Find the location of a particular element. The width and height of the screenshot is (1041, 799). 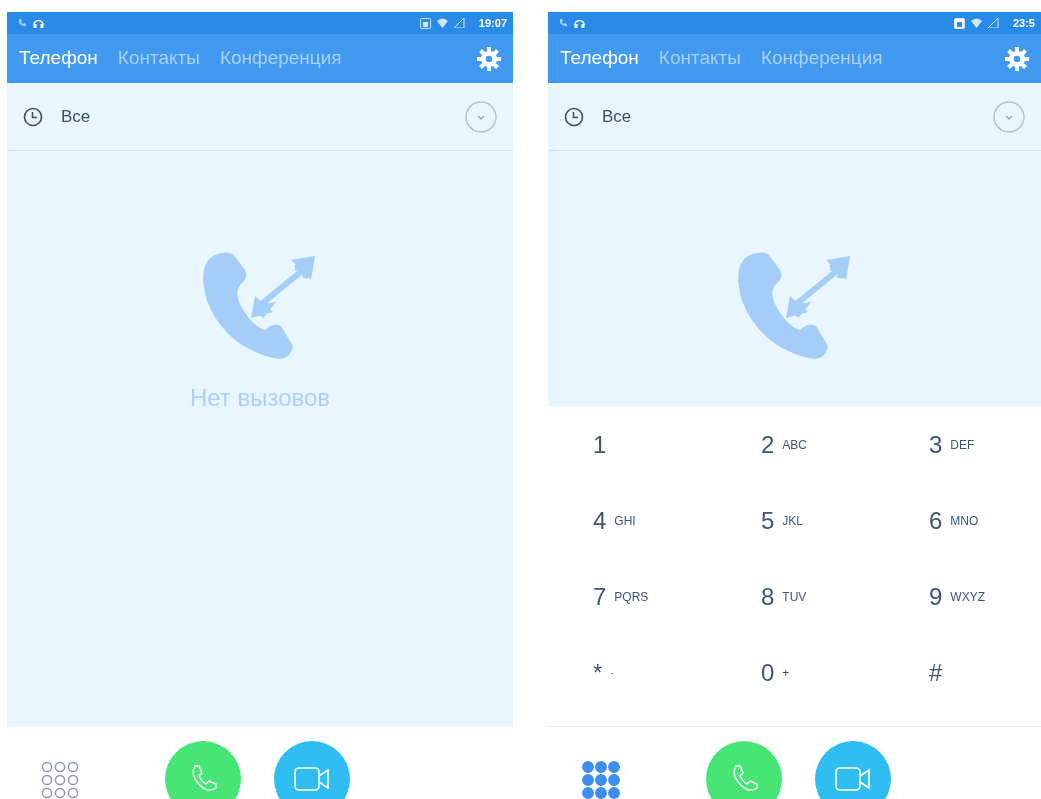

status-time: 19:07 is located at coordinates (492, 23).